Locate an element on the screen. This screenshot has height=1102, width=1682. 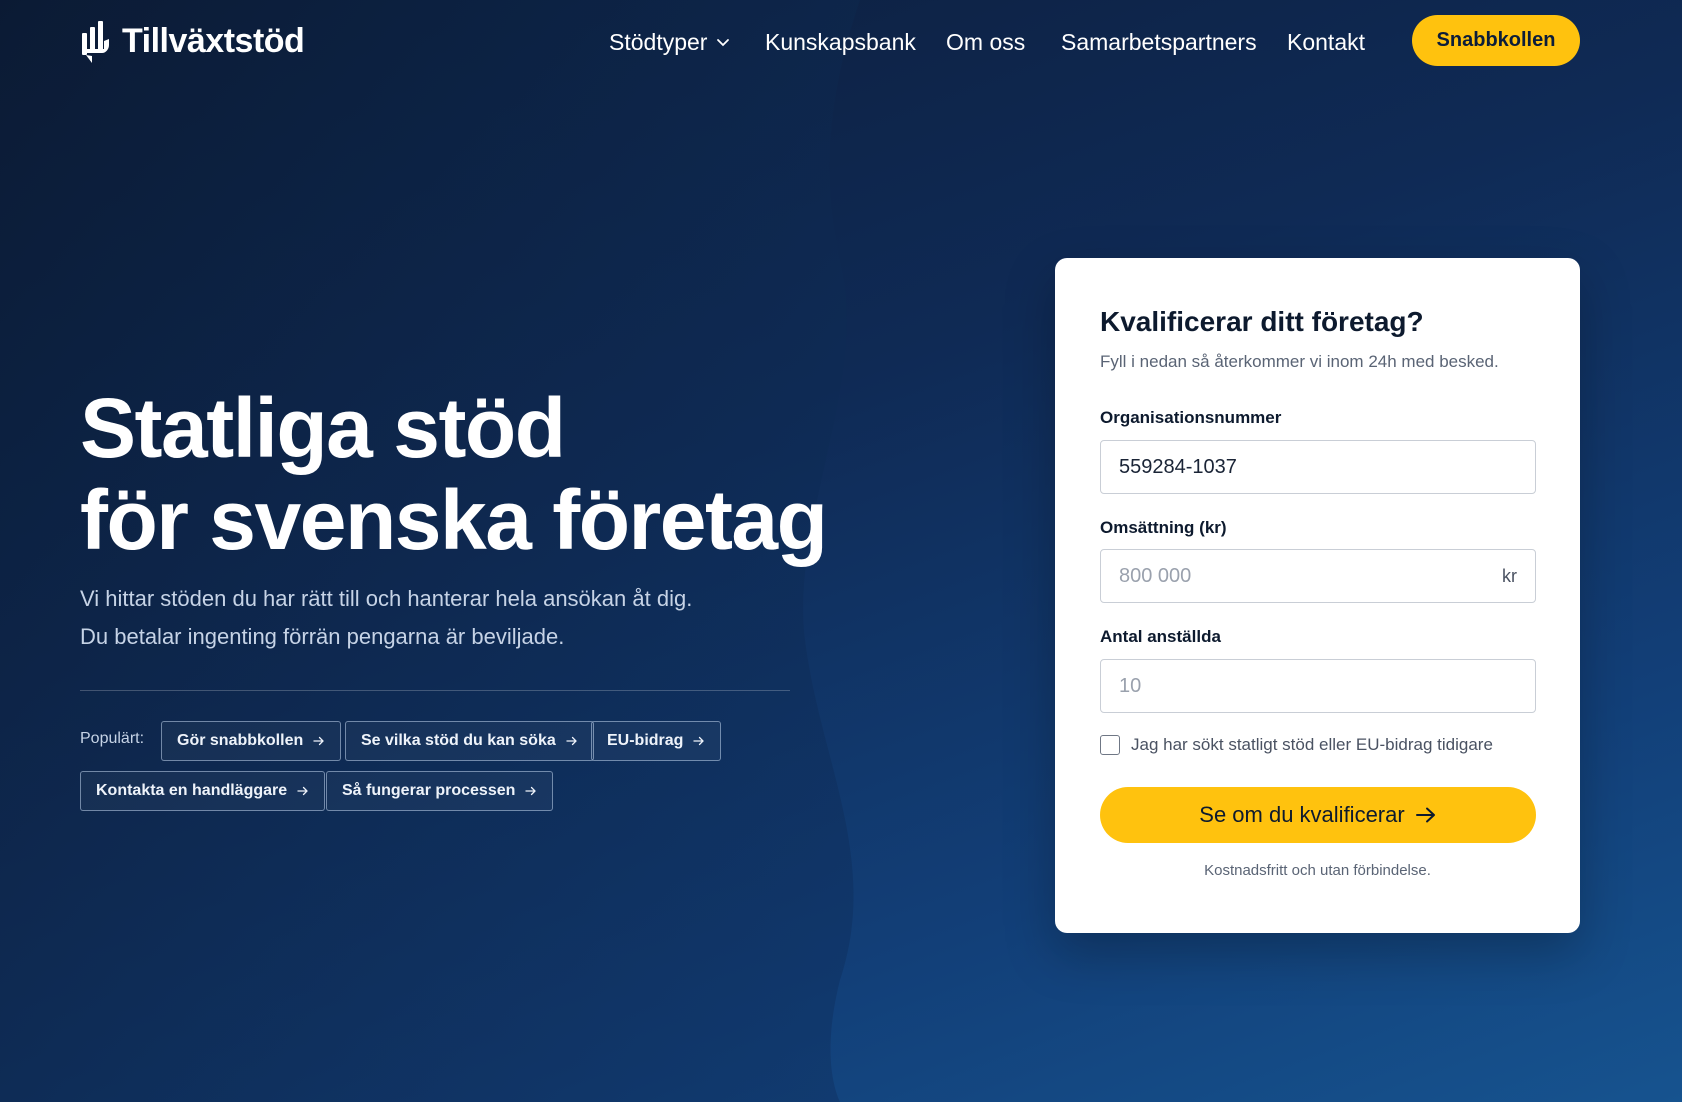
chip-se-vilka-stod: Se vilka stöd du kan söka is located at coordinates (469, 741).